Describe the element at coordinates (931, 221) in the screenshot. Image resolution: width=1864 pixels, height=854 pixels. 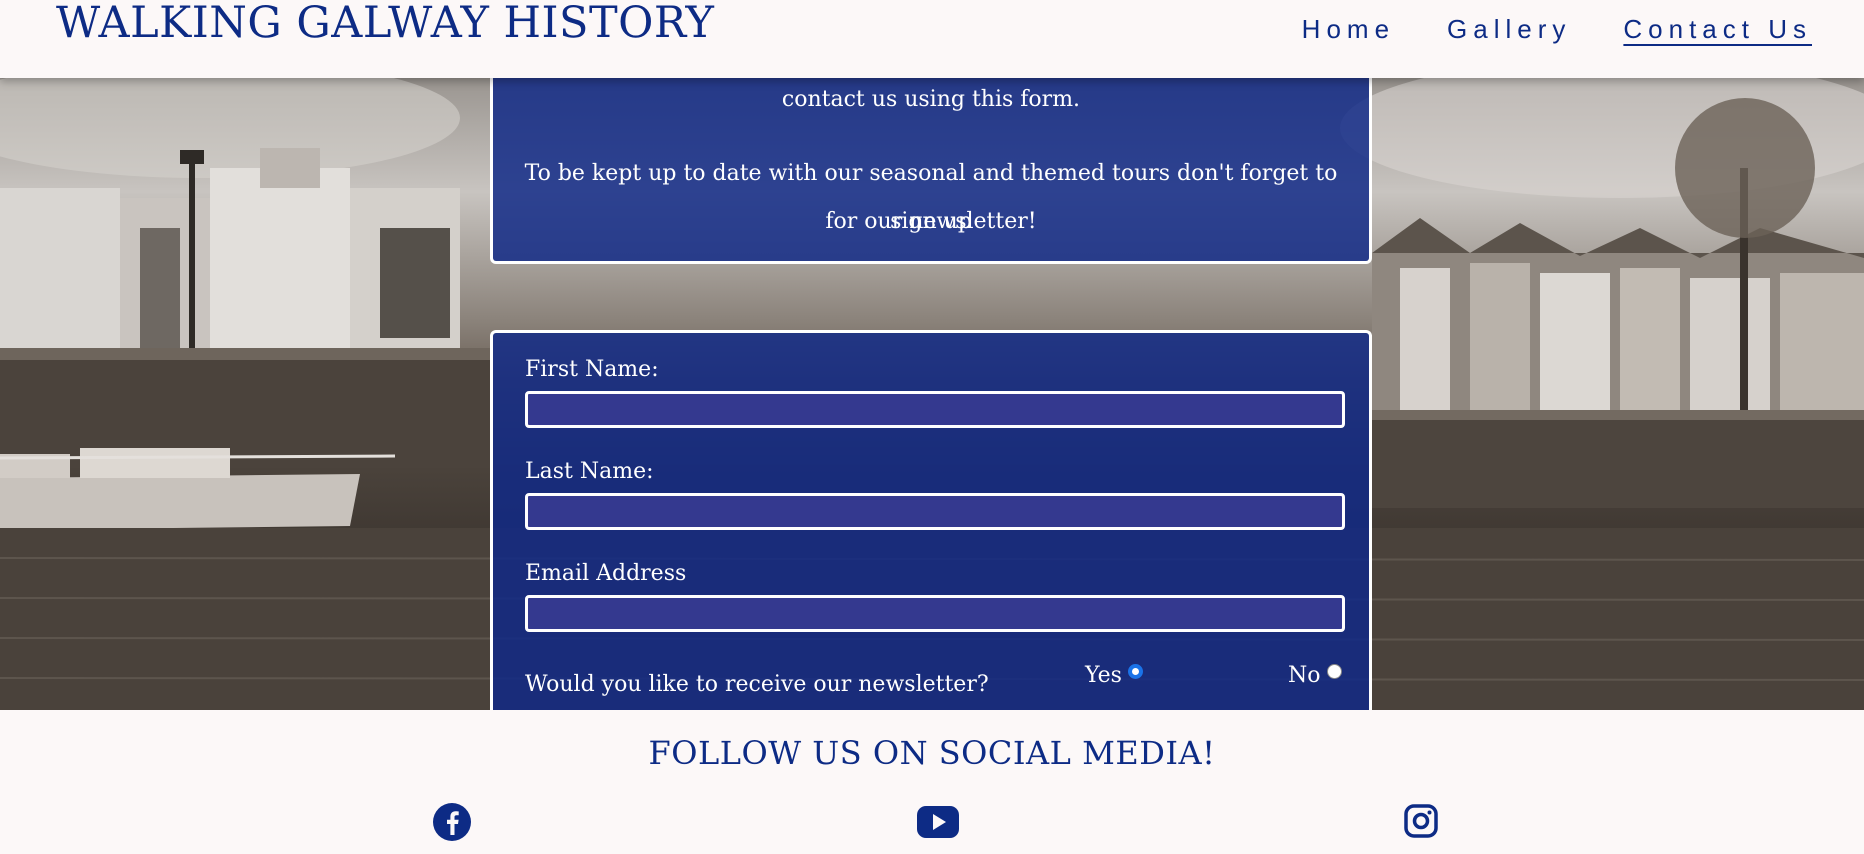
I see `intro-text-line: for our newsletter!` at that location.